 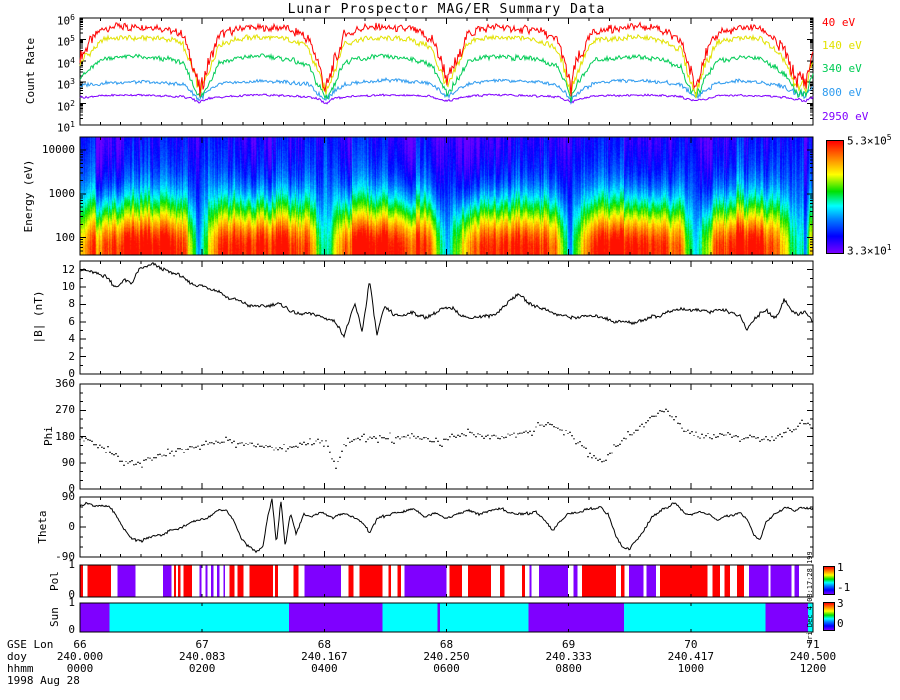 I want to click on x-tick-value: 0000, so click(x=80, y=668).